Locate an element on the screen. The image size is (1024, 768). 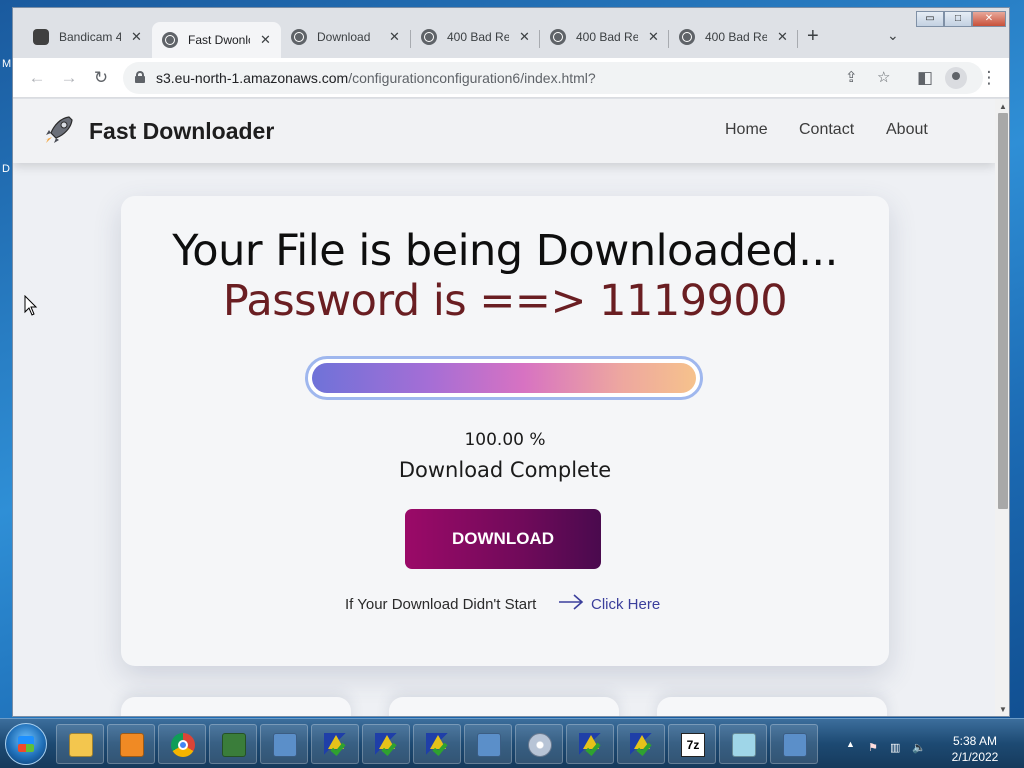
tray-expand-icon: ▲ is located at coordinates (850, 744).